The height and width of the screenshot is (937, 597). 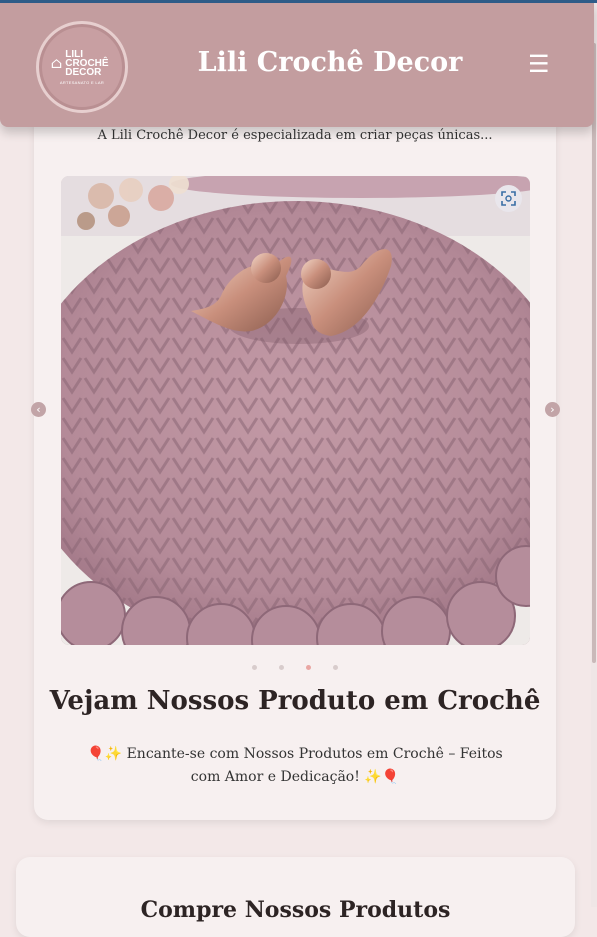 I want to click on shop-title: Compre Nossos Produtos, so click(x=295, y=910).